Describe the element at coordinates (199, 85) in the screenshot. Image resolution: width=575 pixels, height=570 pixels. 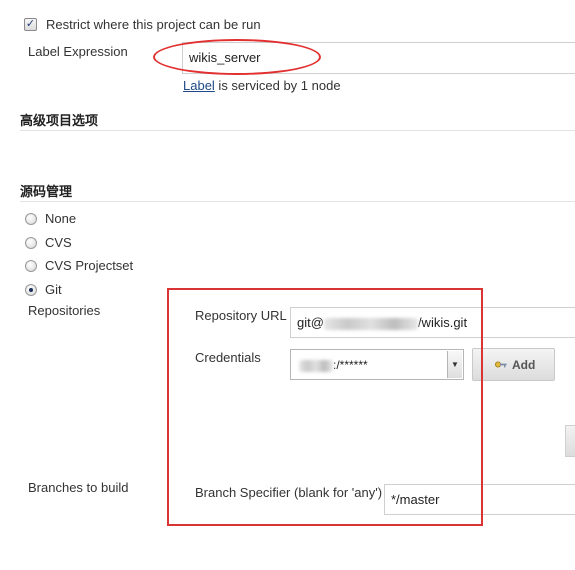
I see `label-link: Label` at that location.